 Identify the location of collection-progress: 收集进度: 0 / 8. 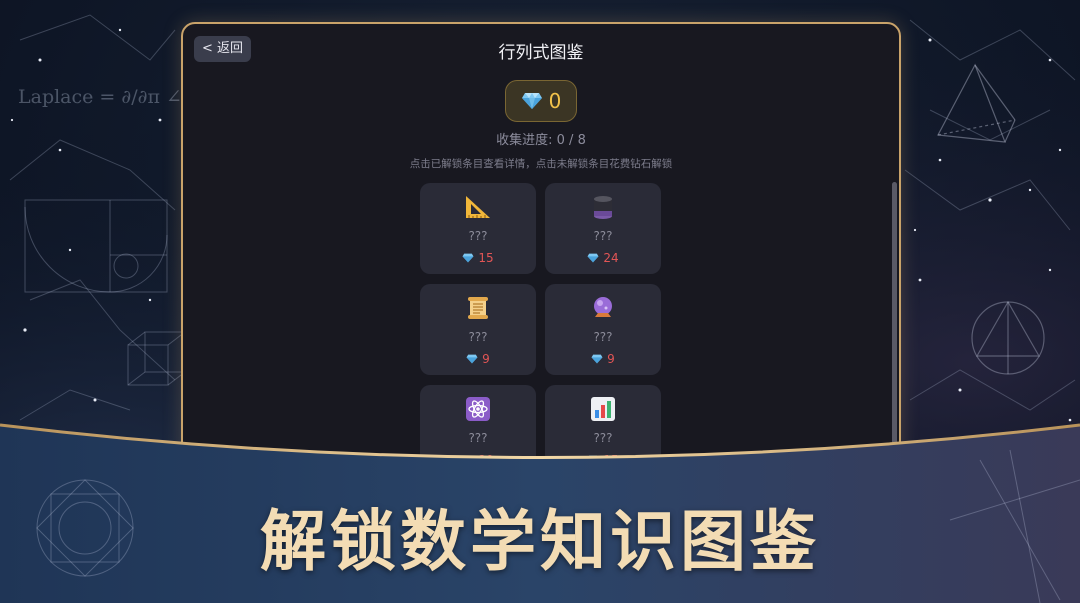
(541, 140).